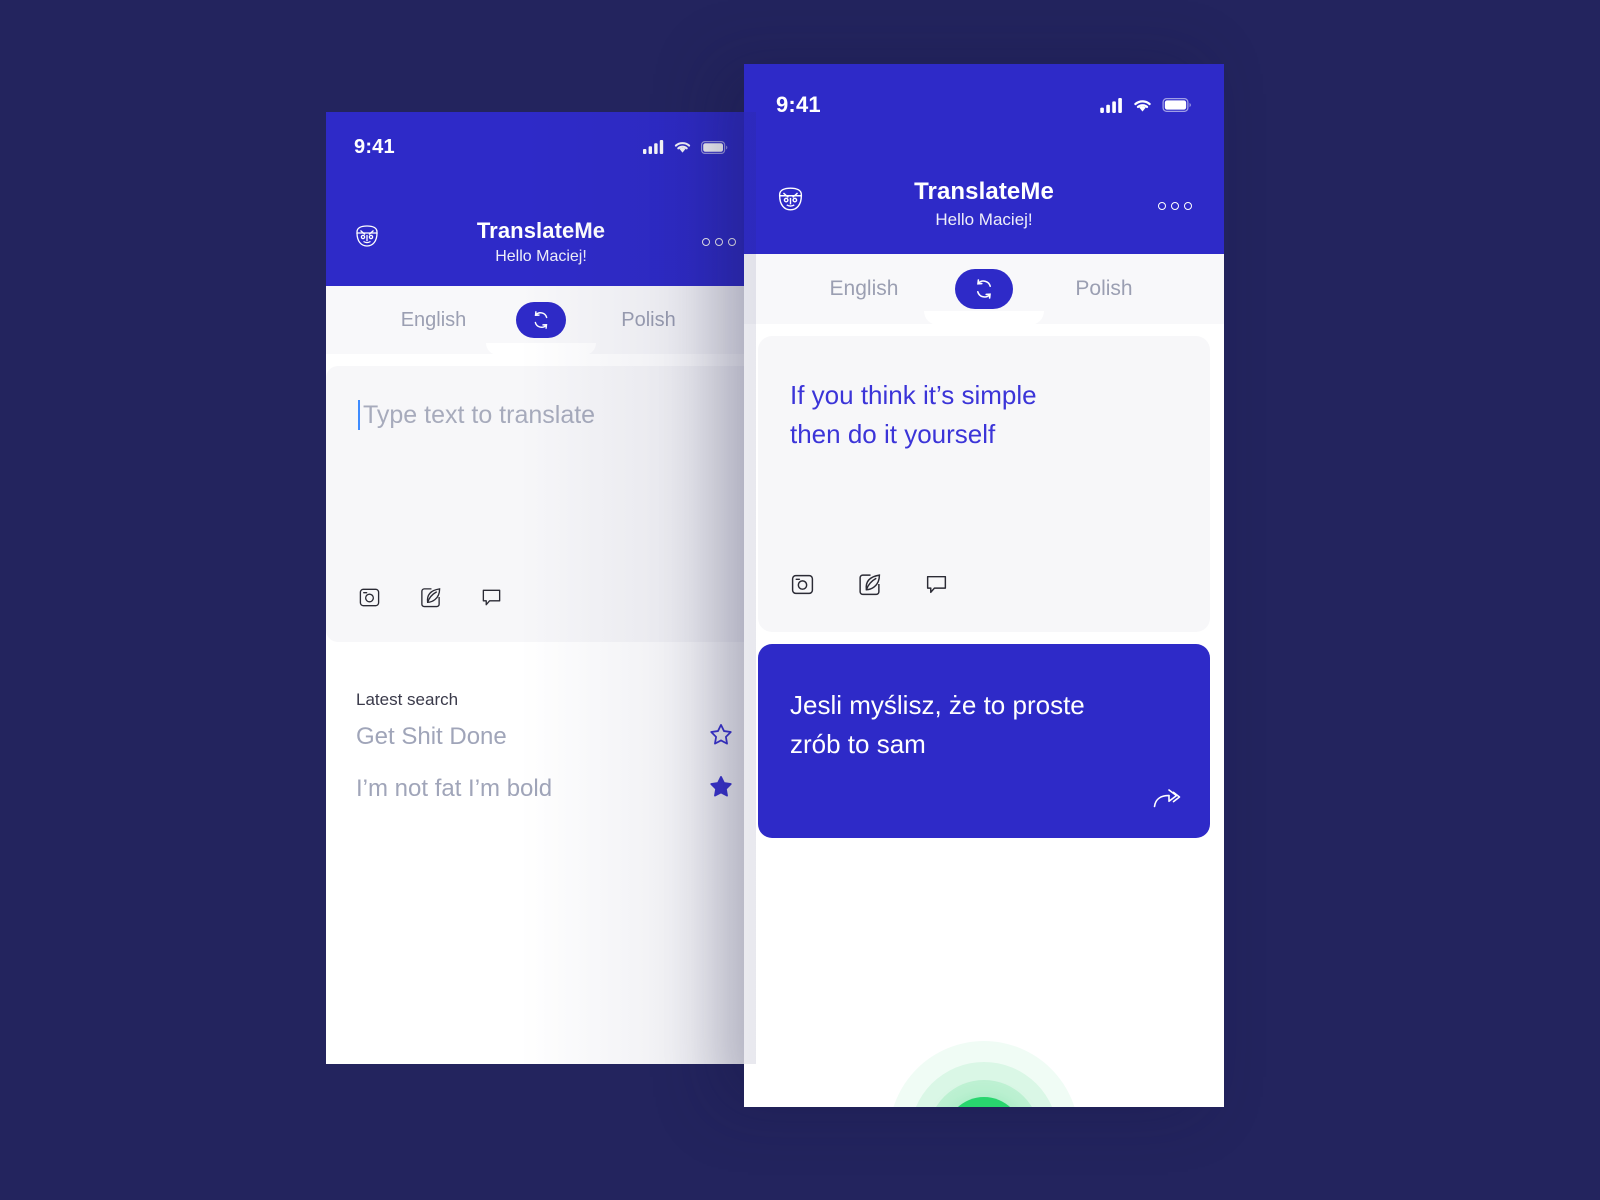 The width and height of the screenshot is (1600, 1200). What do you see at coordinates (984, 725) in the screenshot?
I see `translated-text: Jesli myślisz, że to proste zrób to sam` at bounding box center [984, 725].